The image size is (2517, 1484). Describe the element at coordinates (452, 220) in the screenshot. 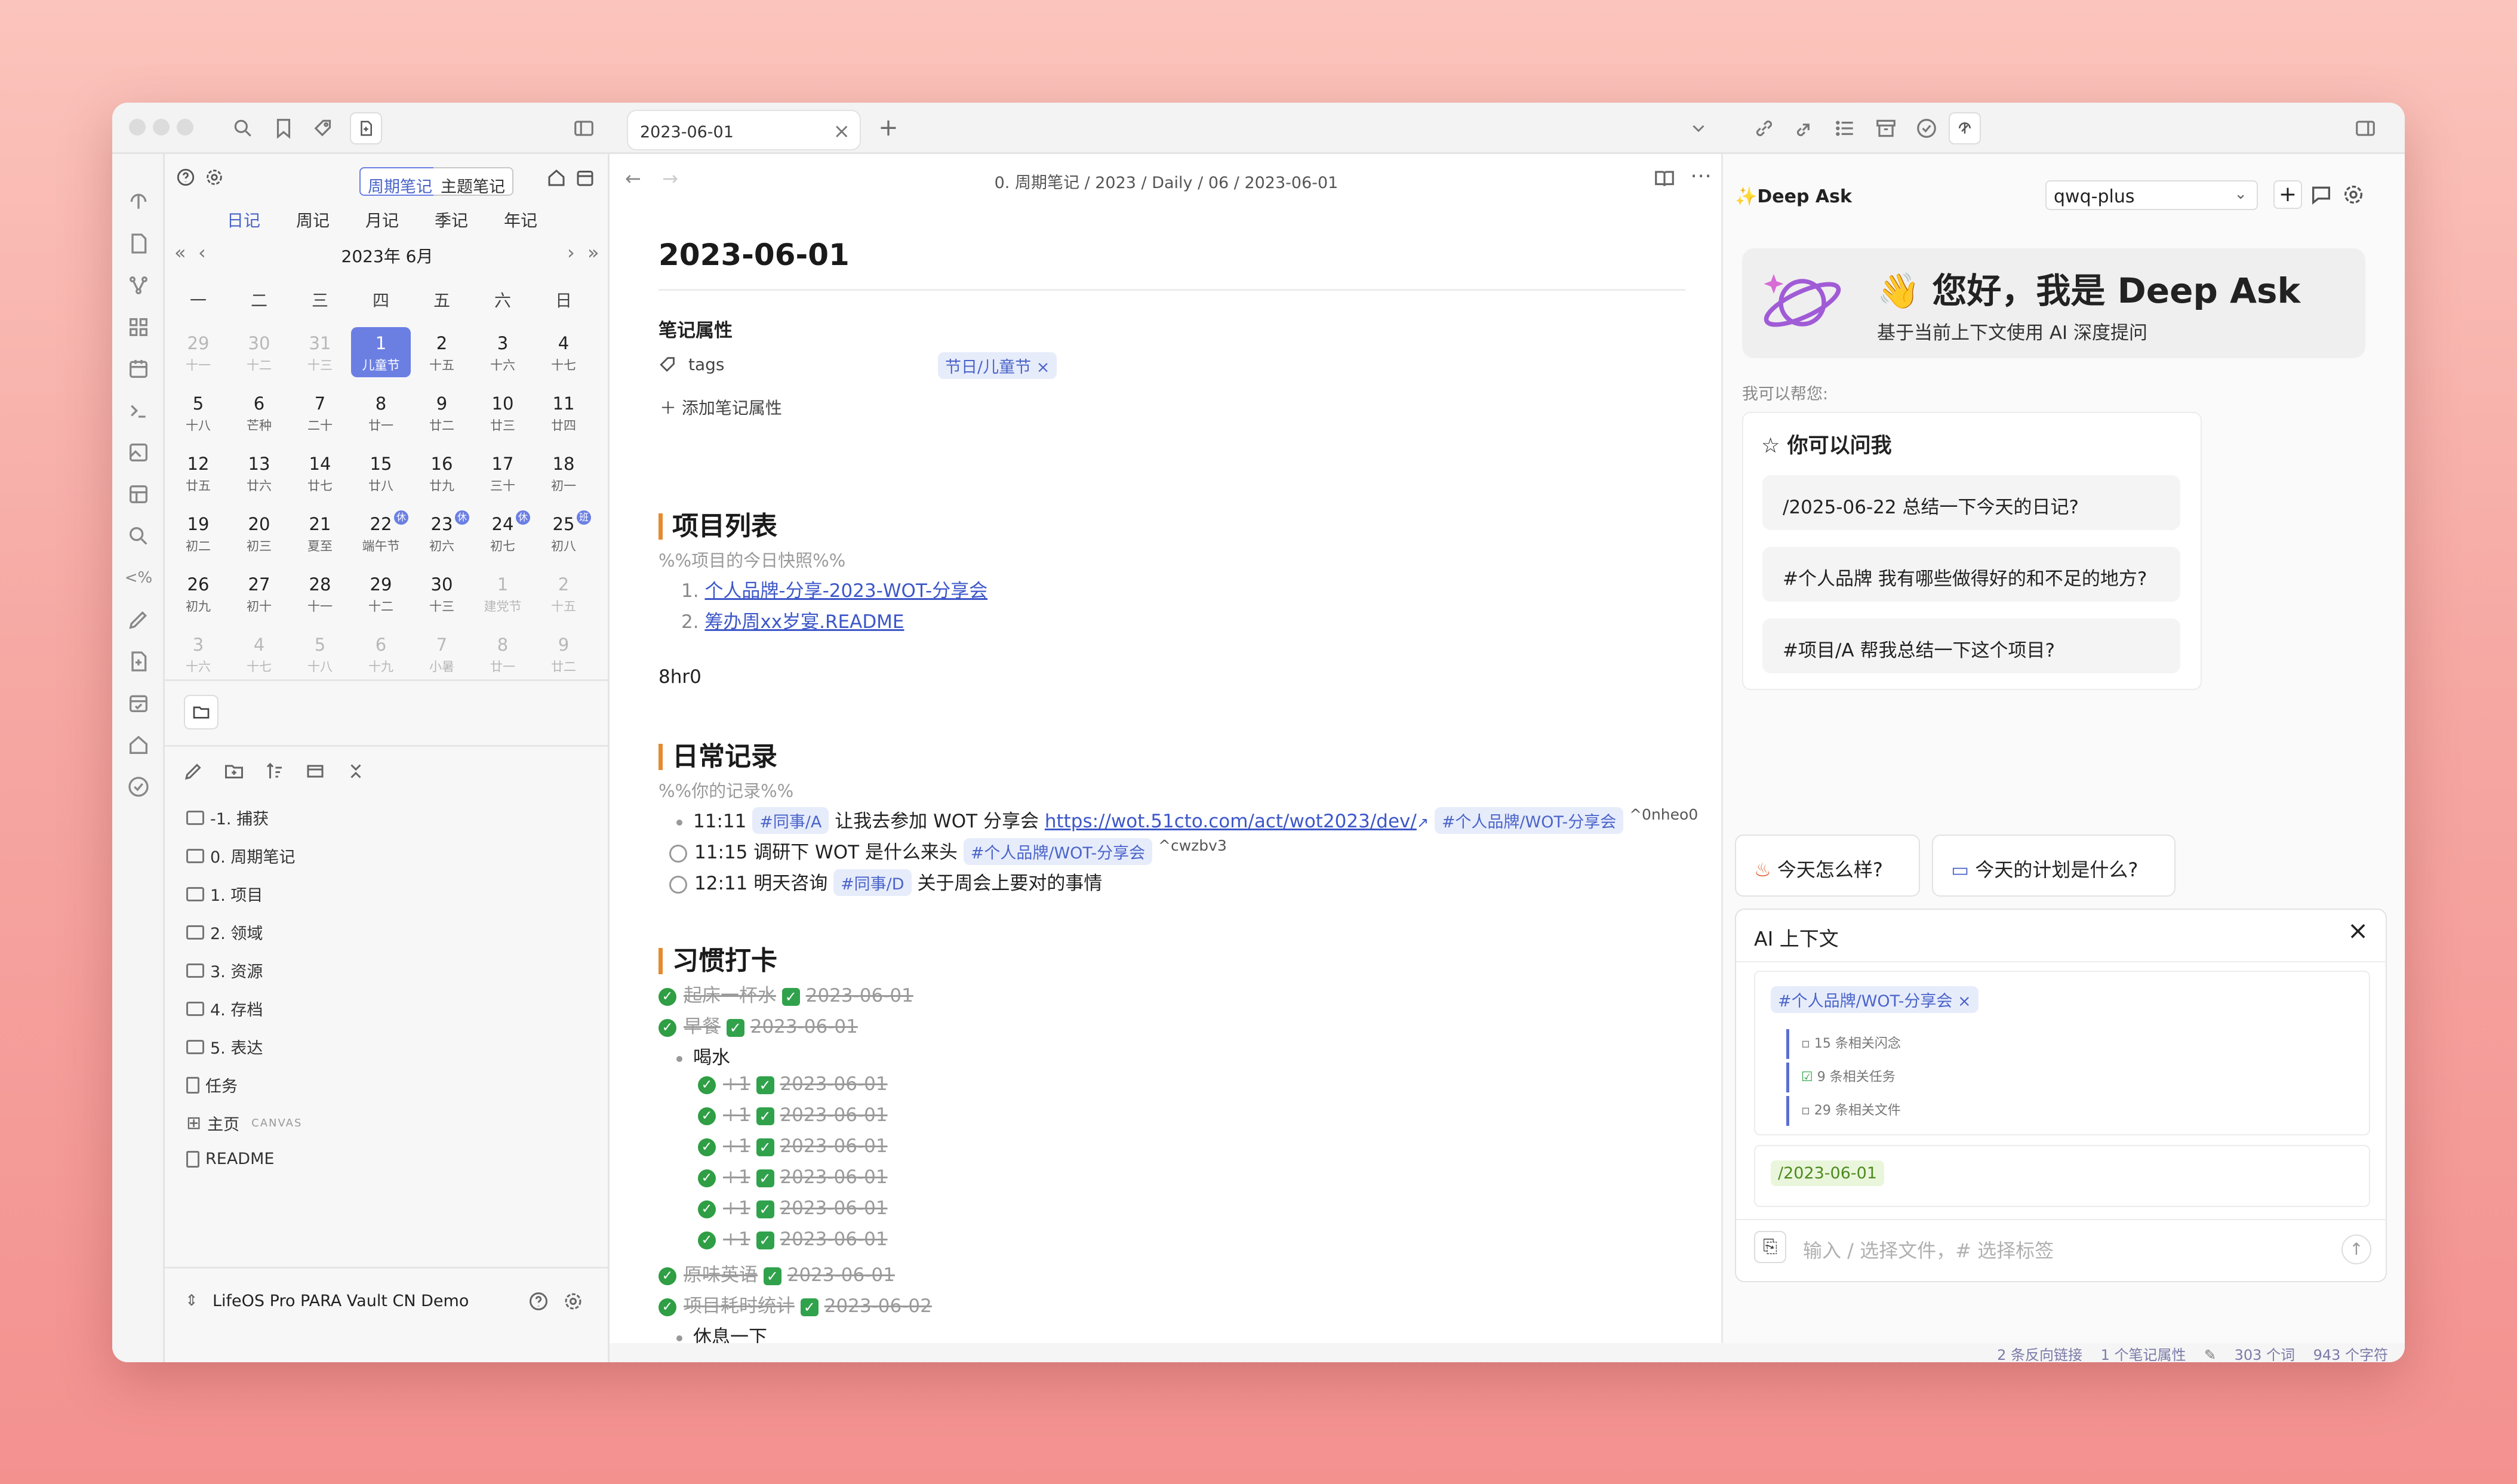

I see `tab-quarterly: 季记` at that location.